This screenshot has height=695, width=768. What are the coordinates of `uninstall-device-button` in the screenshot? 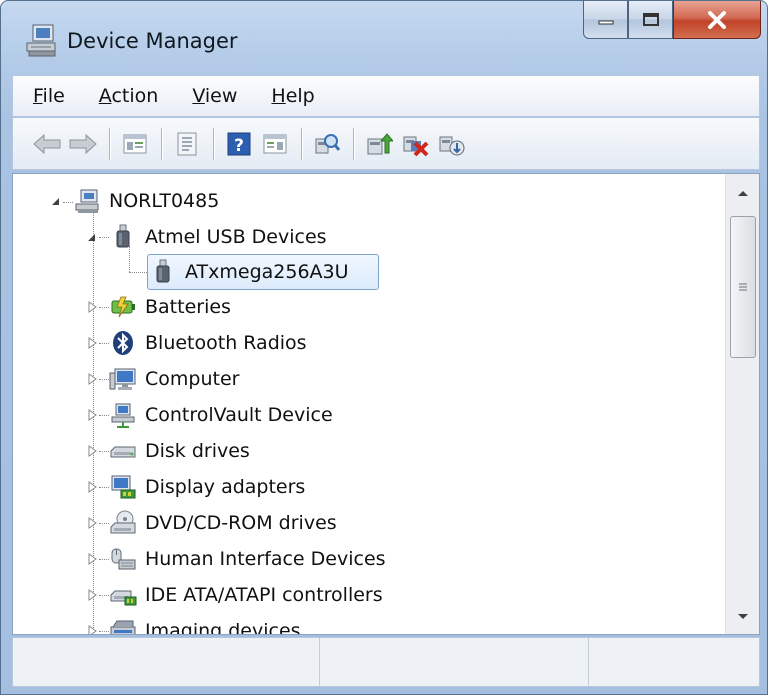 It's located at (451, 144).